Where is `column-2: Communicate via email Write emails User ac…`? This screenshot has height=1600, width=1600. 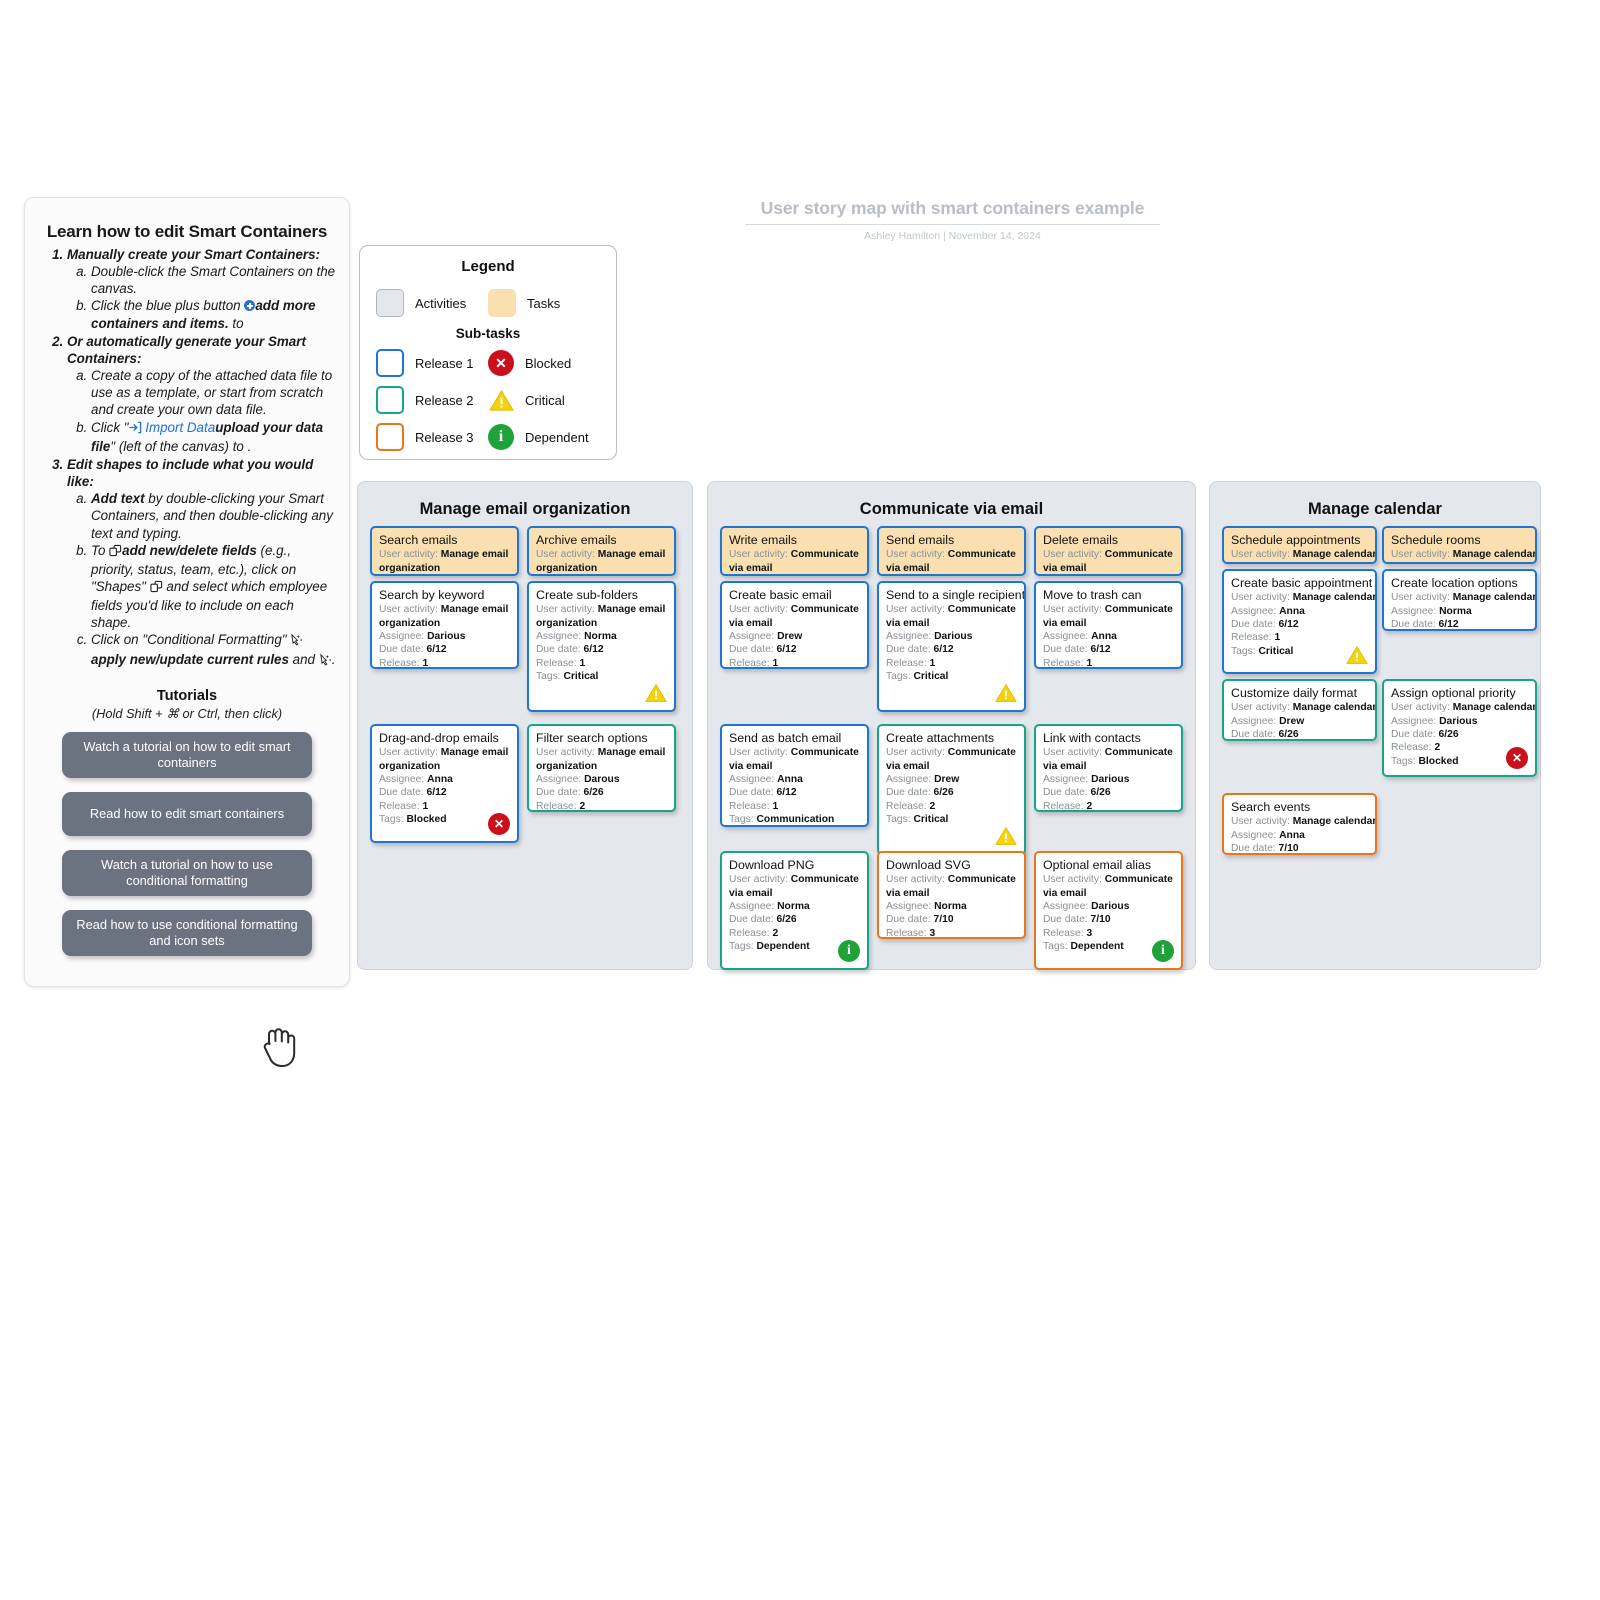 column-2: Communicate via email Write emails User ac… is located at coordinates (951, 725).